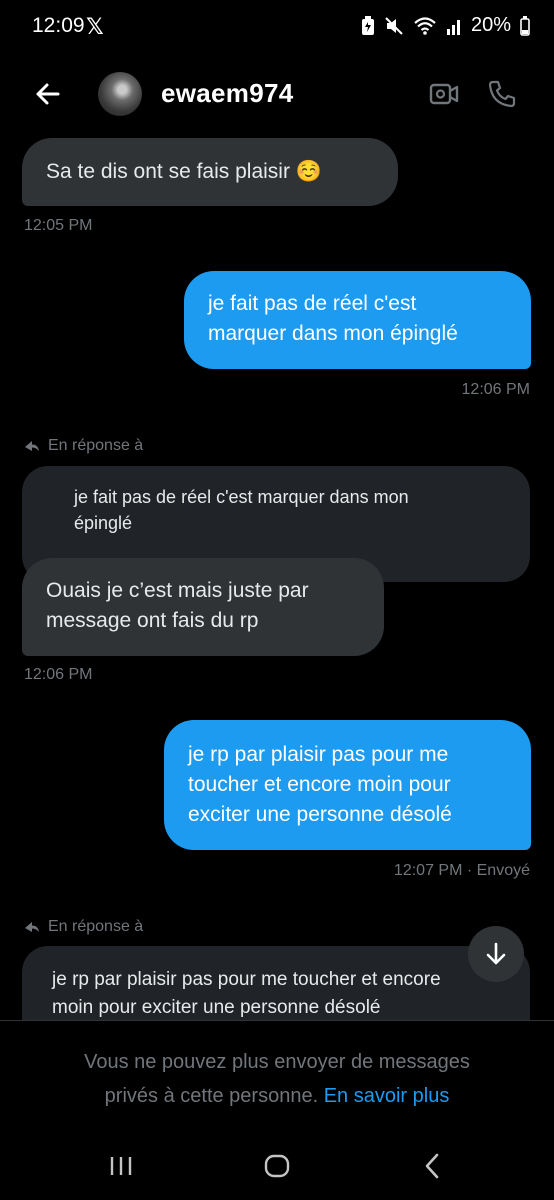 The width and height of the screenshot is (554, 1200). I want to click on wifi-icon, so click(425, 26).